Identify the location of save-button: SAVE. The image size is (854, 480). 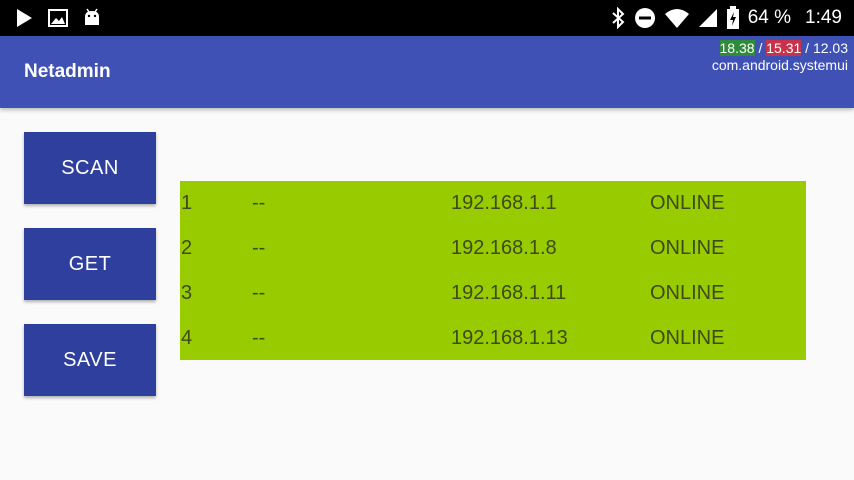
(90, 360).